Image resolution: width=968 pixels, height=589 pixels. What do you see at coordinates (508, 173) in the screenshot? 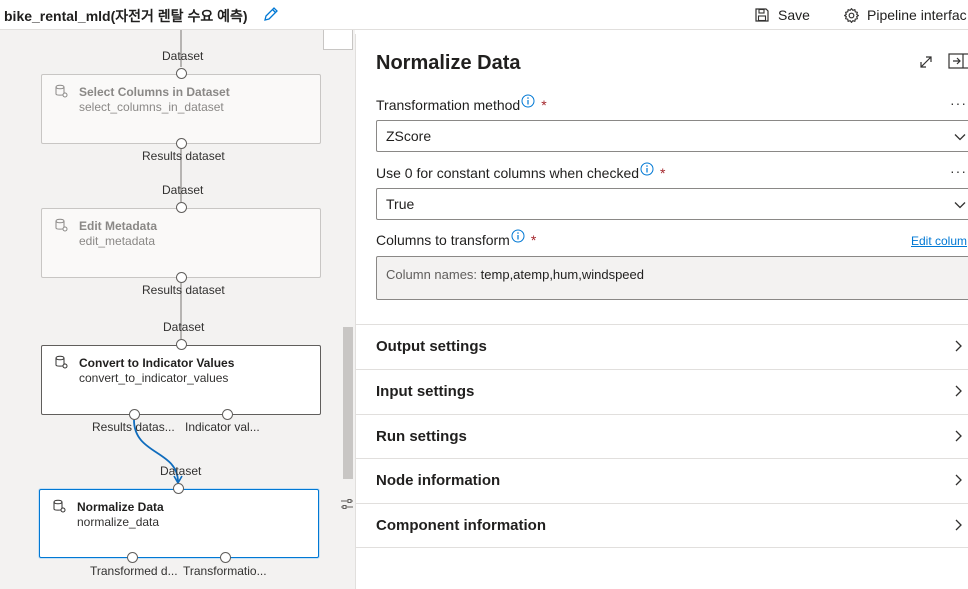
I see `constant-columns-text: Use 0 for constant columns when checked` at bounding box center [508, 173].